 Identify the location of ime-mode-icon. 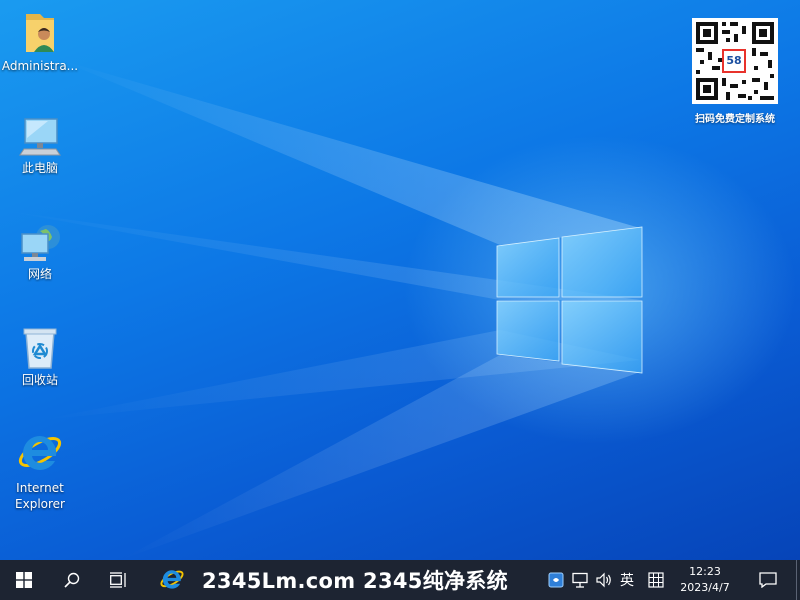
(656, 580).